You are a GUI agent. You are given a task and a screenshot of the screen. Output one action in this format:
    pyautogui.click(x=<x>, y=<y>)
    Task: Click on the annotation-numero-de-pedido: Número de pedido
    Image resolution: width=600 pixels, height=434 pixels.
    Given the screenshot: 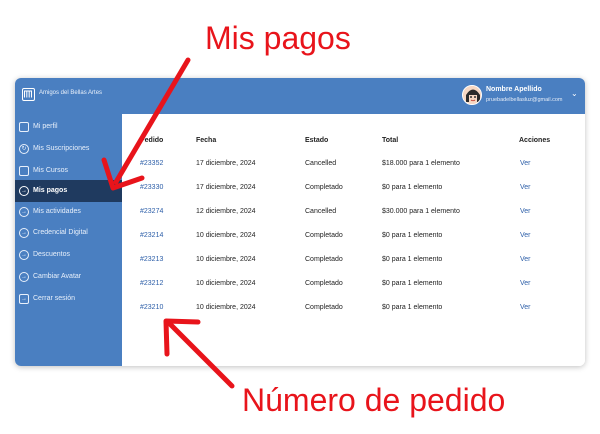 What is the action you would take?
    pyautogui.click(x=374, y=400)
    